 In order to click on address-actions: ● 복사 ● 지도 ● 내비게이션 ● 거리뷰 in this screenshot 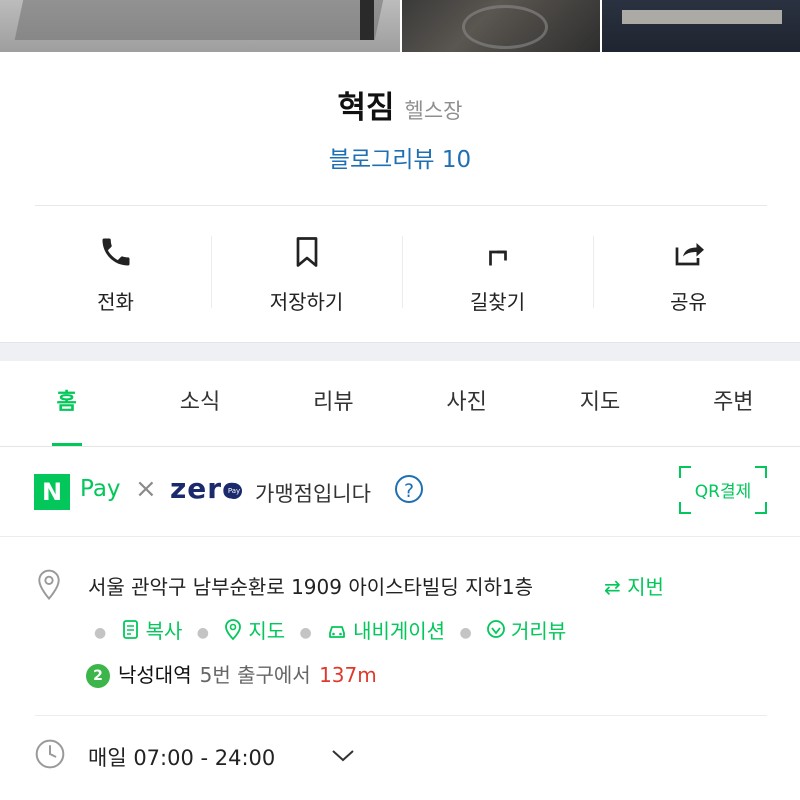, I will do `click(326, 629)`.